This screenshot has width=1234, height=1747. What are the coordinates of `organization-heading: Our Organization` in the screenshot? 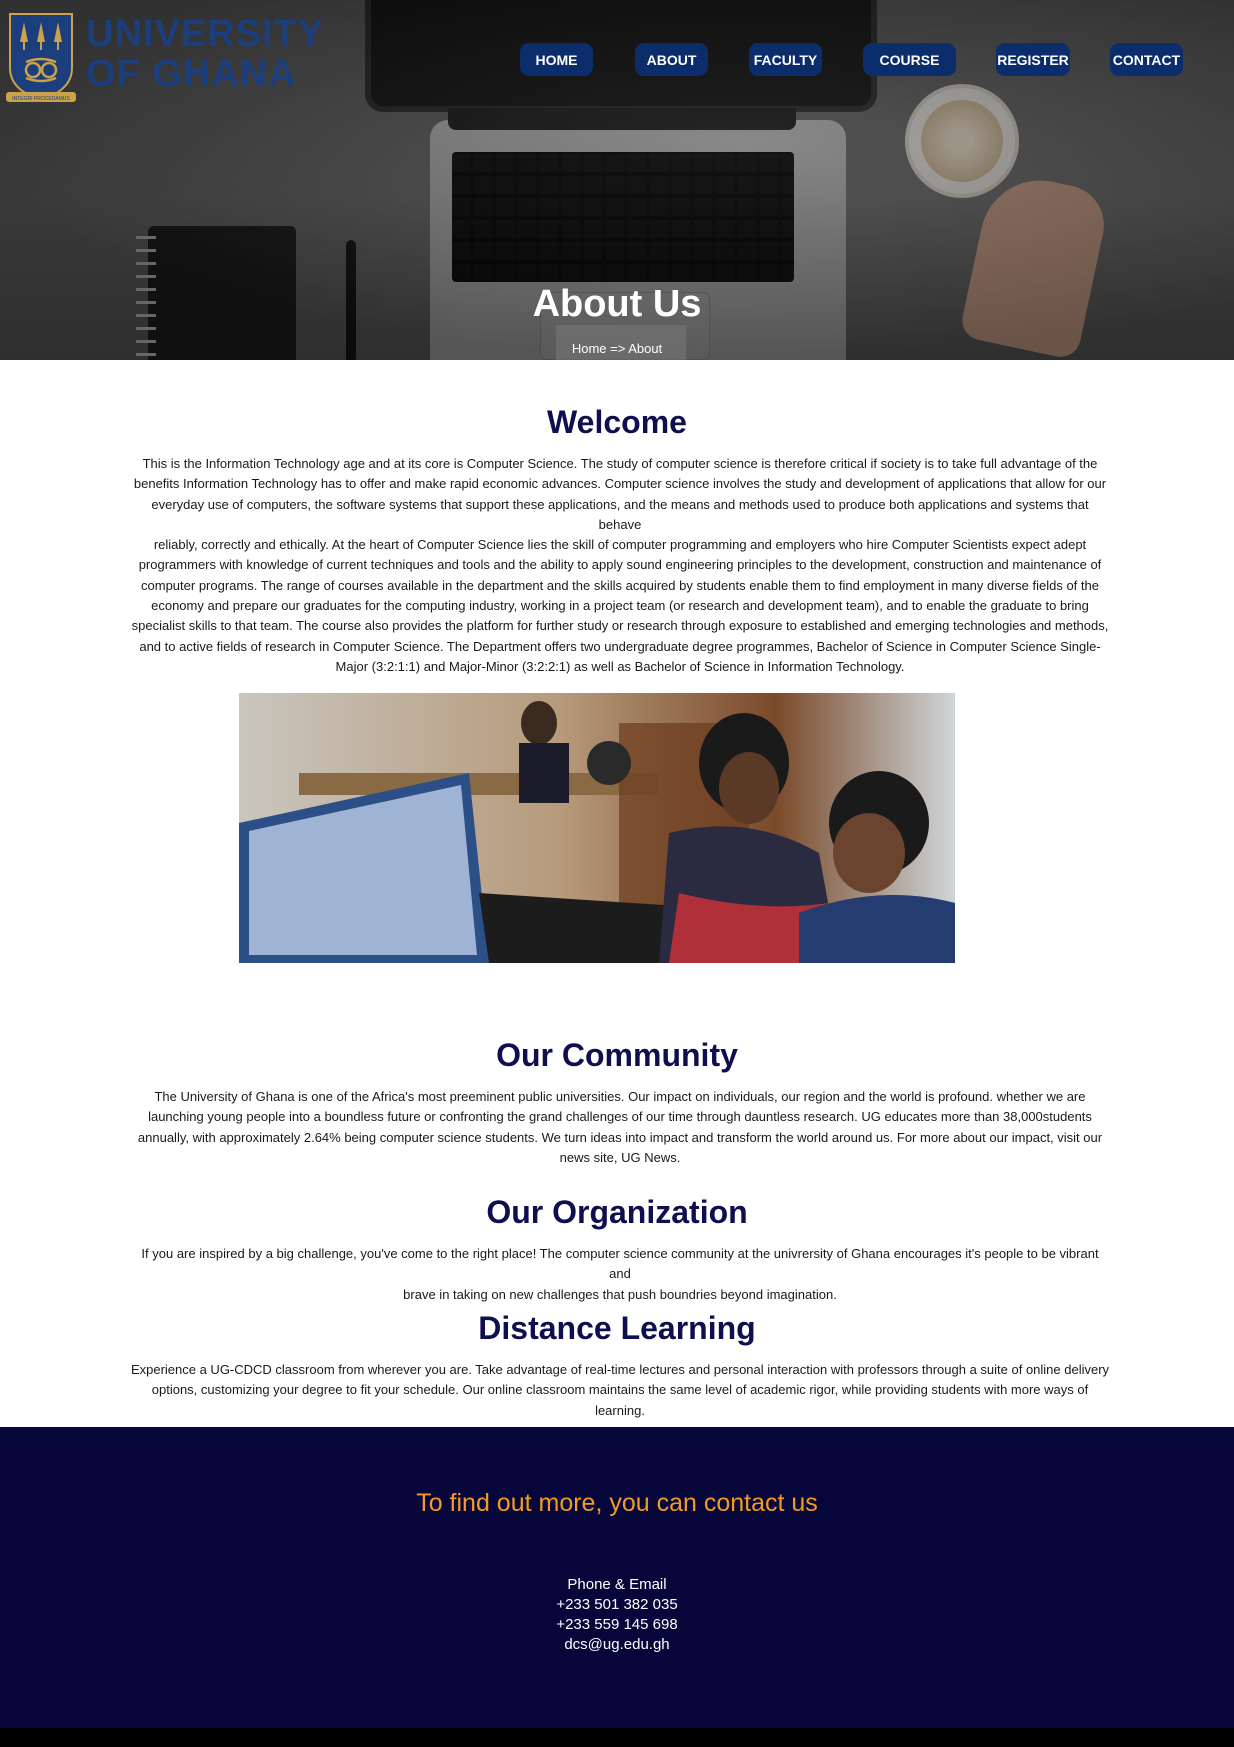 It's located at (617, 1212).